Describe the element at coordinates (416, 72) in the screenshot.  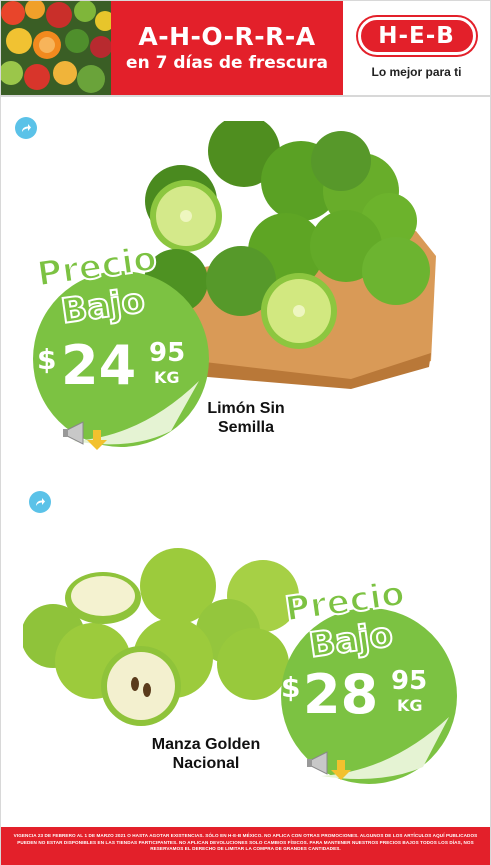
I see `tagline: Lo mejor para ti` at that location.